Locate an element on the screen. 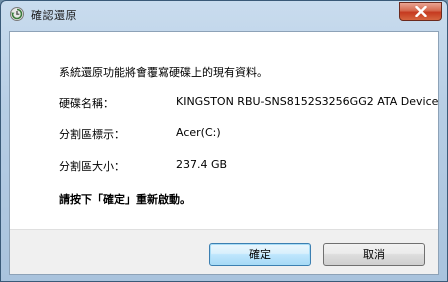 The width and height of the screenshot is (448, 282). disk-name-value: KINGSTON RBU-SNS8152S3256GG2 ATA Device is located at coordinates (307, 101).